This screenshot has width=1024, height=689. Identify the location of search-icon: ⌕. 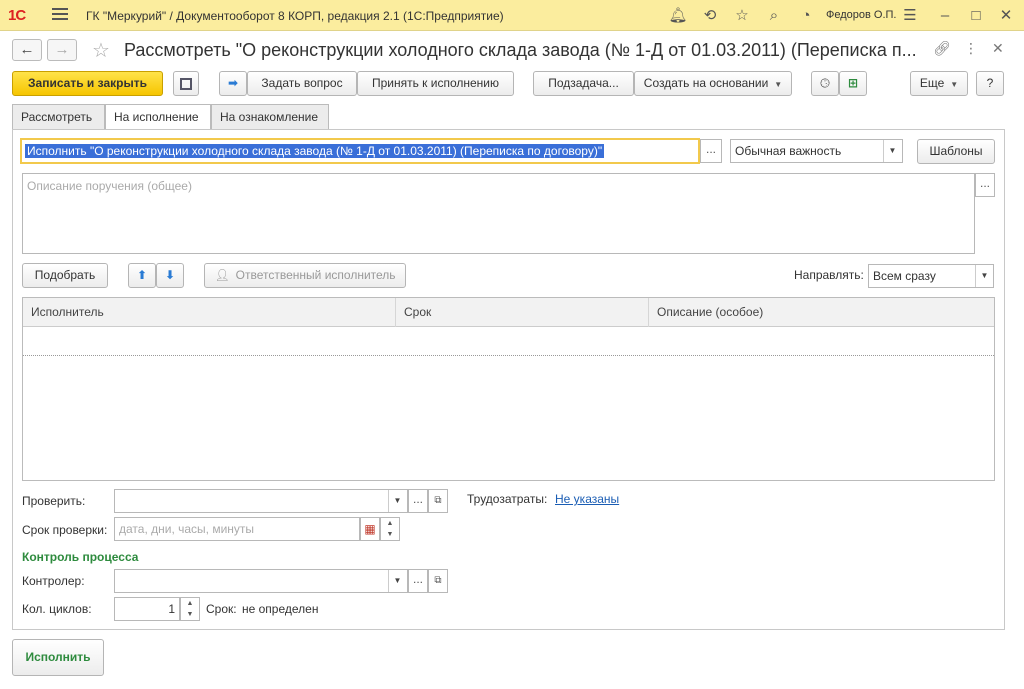
(774, 16).